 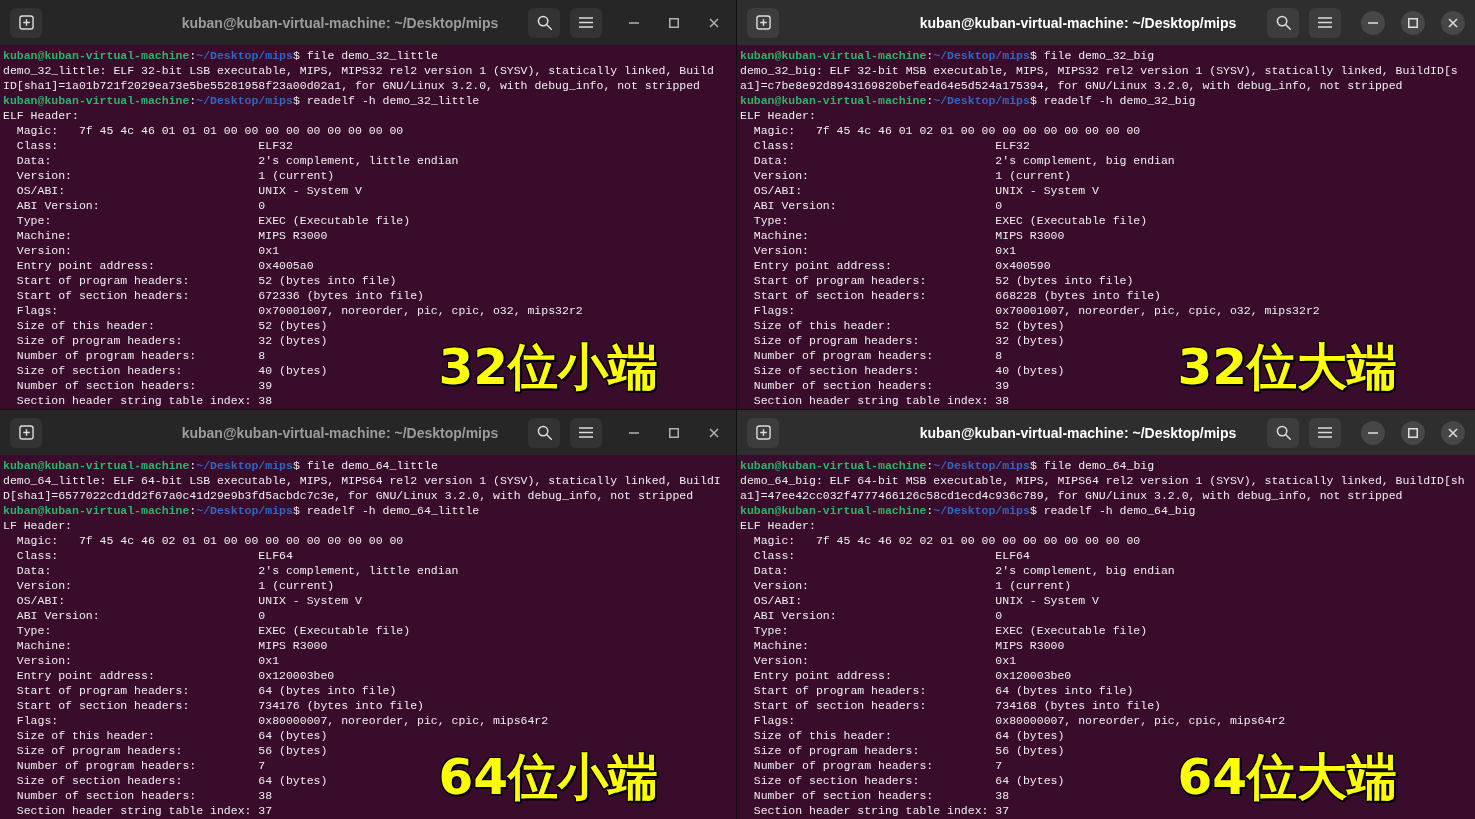 What do you see at coordinates (348, 495) in the screenshot?
I see `output-line: D[sha1]=6577022cd1dd2f67a0c41d29e9b3fd5acbdc7c3e, for GNU/Linux 3.2.0, with debug_info, not stripped` at bounding box center [348, 495].